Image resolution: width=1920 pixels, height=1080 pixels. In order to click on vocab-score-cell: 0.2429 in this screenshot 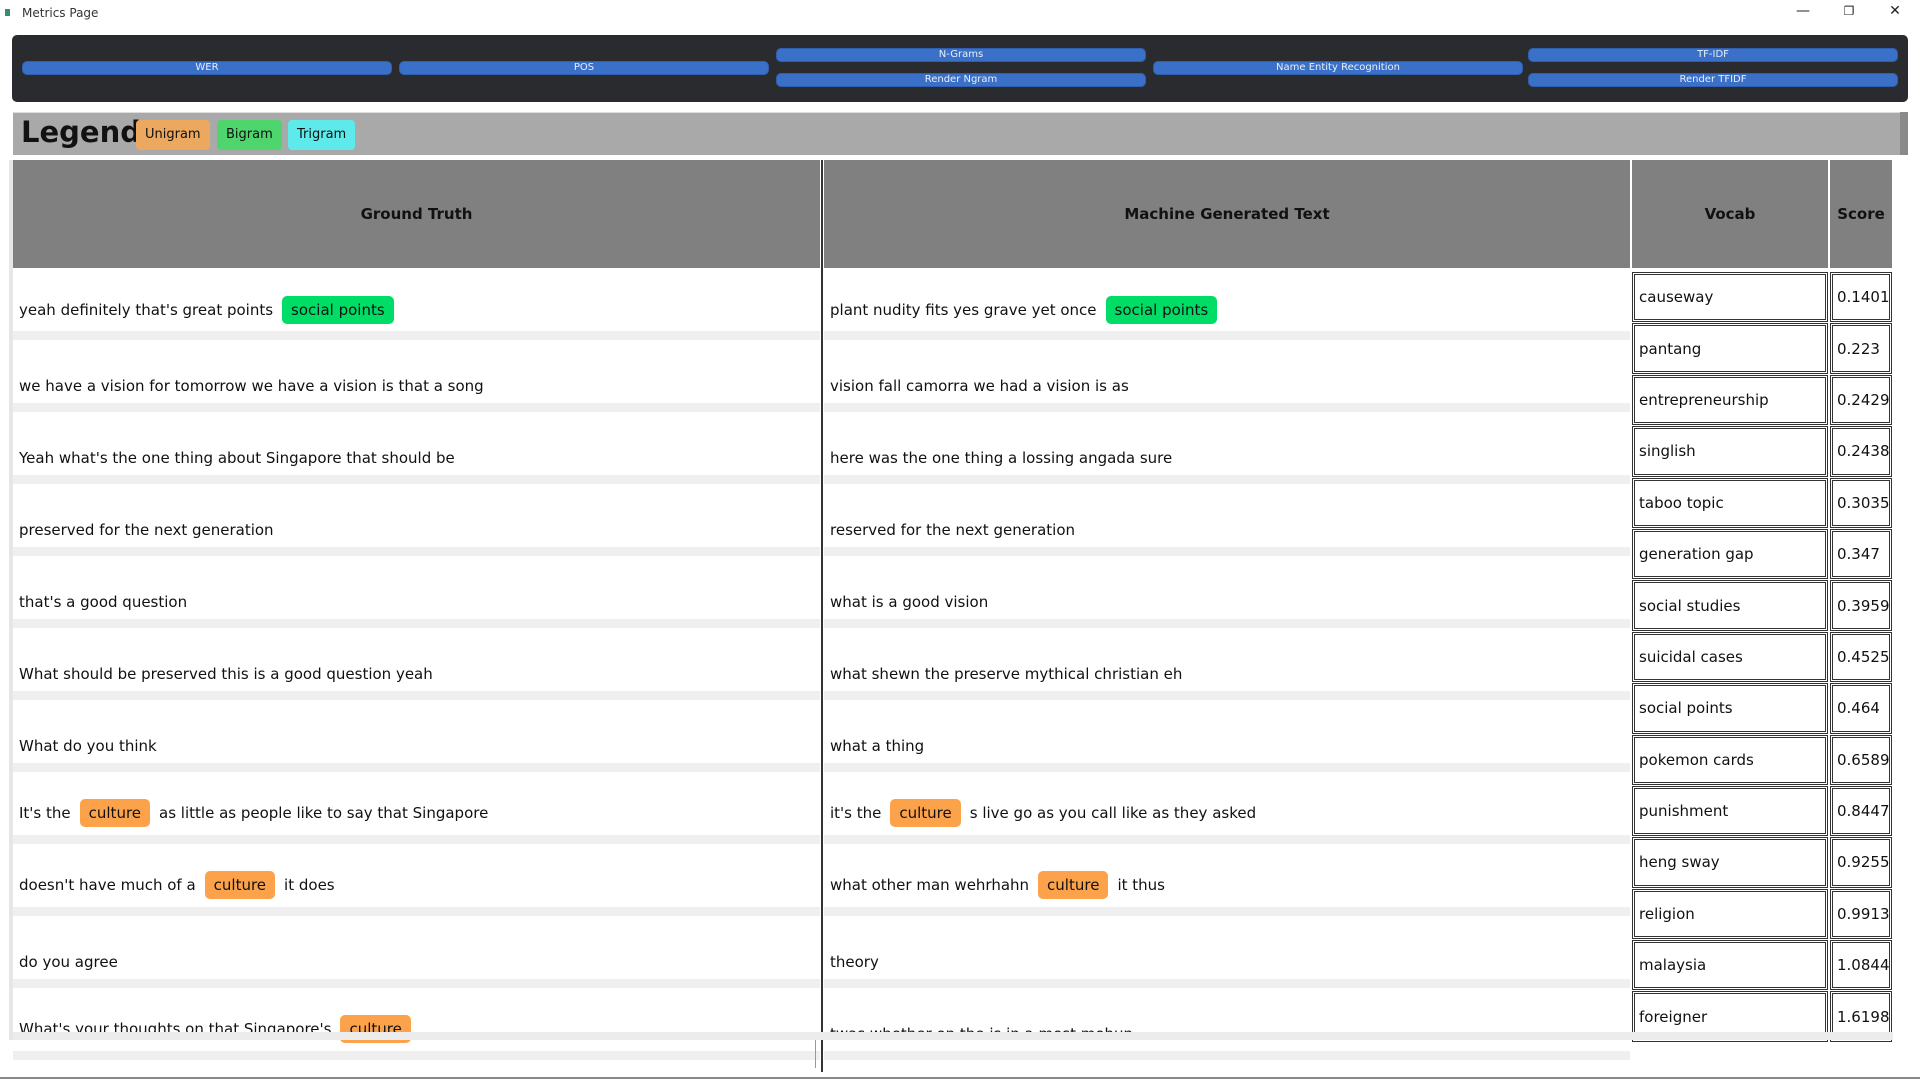, I will do `click(1861, 400)`.